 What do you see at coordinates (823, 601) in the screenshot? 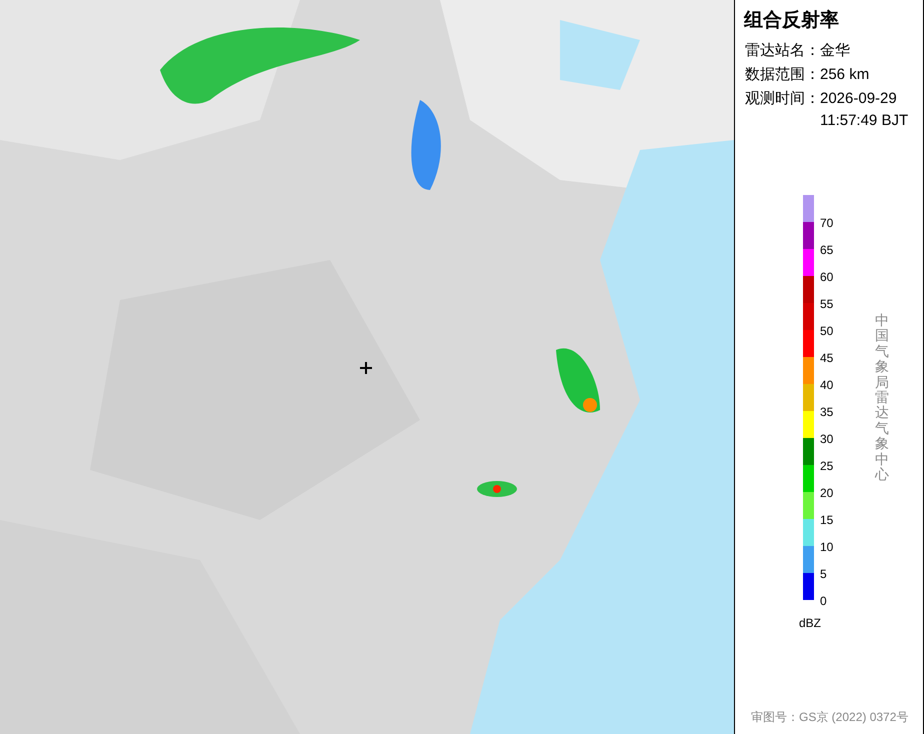
I see `legend-label: 0` at bounding box center [823, 601].